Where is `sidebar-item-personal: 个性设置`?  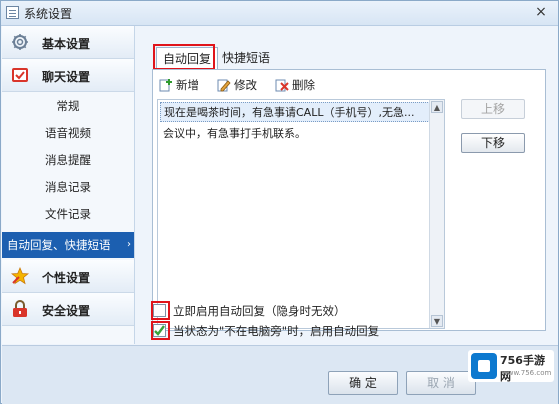
sidebar-item-personal: 个性设置 is located at coordinates (68, 276).